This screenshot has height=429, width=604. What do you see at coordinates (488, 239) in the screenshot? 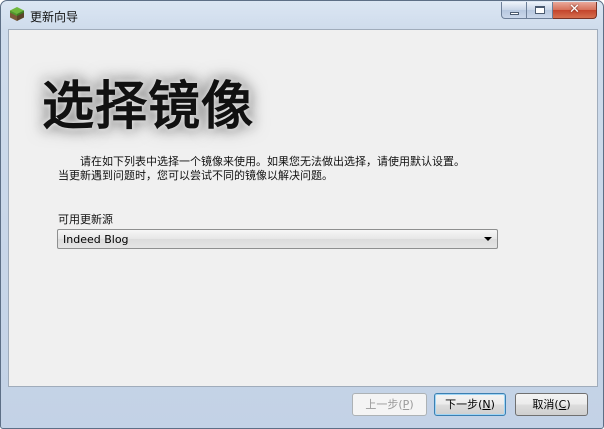
I see `chevron-down-icon` at bounding box center [488, 239].